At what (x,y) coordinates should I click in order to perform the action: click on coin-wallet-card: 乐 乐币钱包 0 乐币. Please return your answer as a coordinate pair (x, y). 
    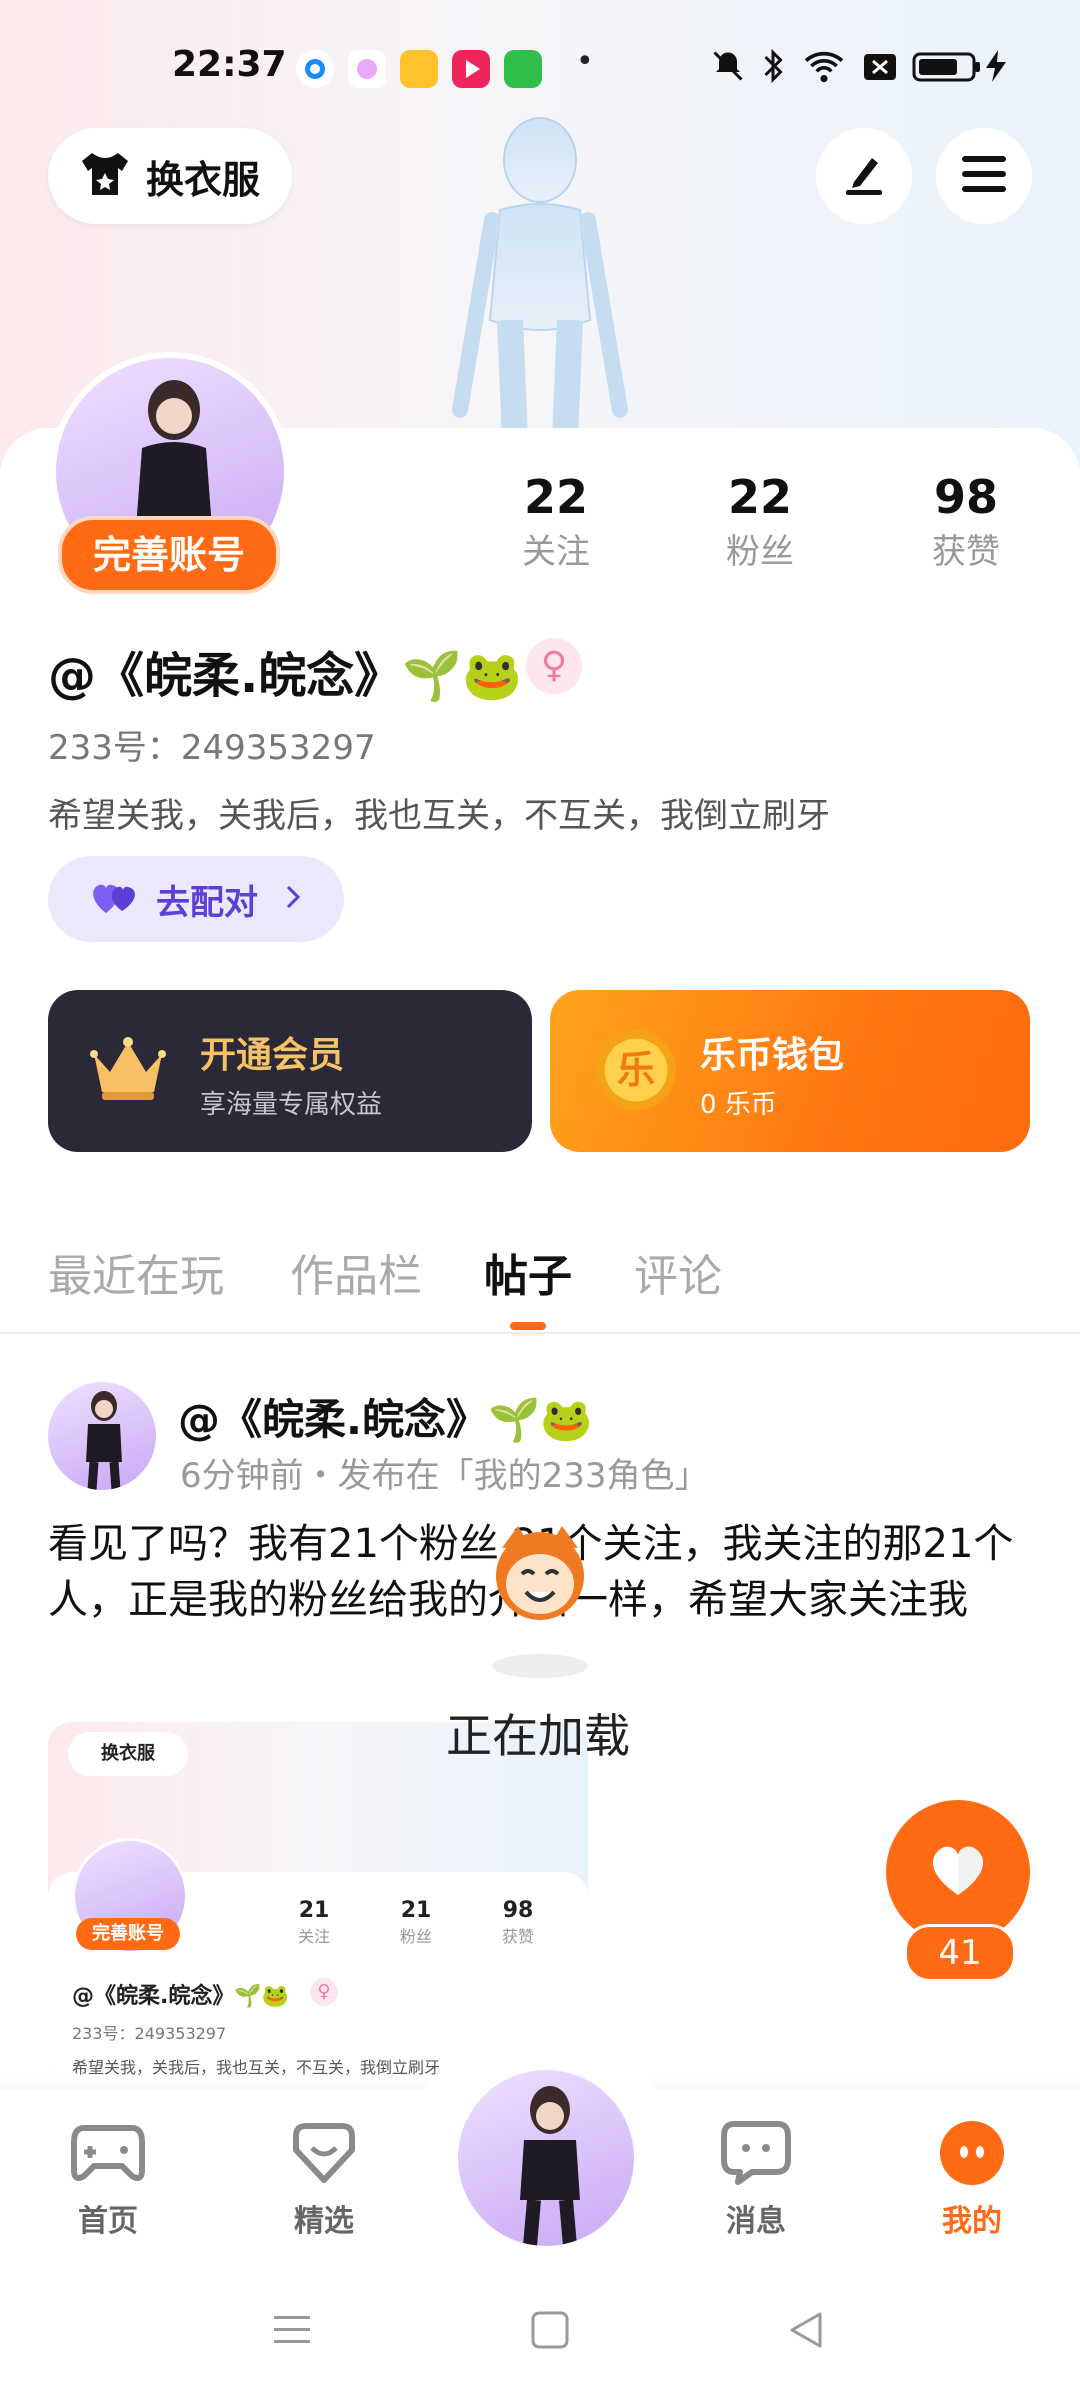
    Looking at the image, I should click on (790, 1071).